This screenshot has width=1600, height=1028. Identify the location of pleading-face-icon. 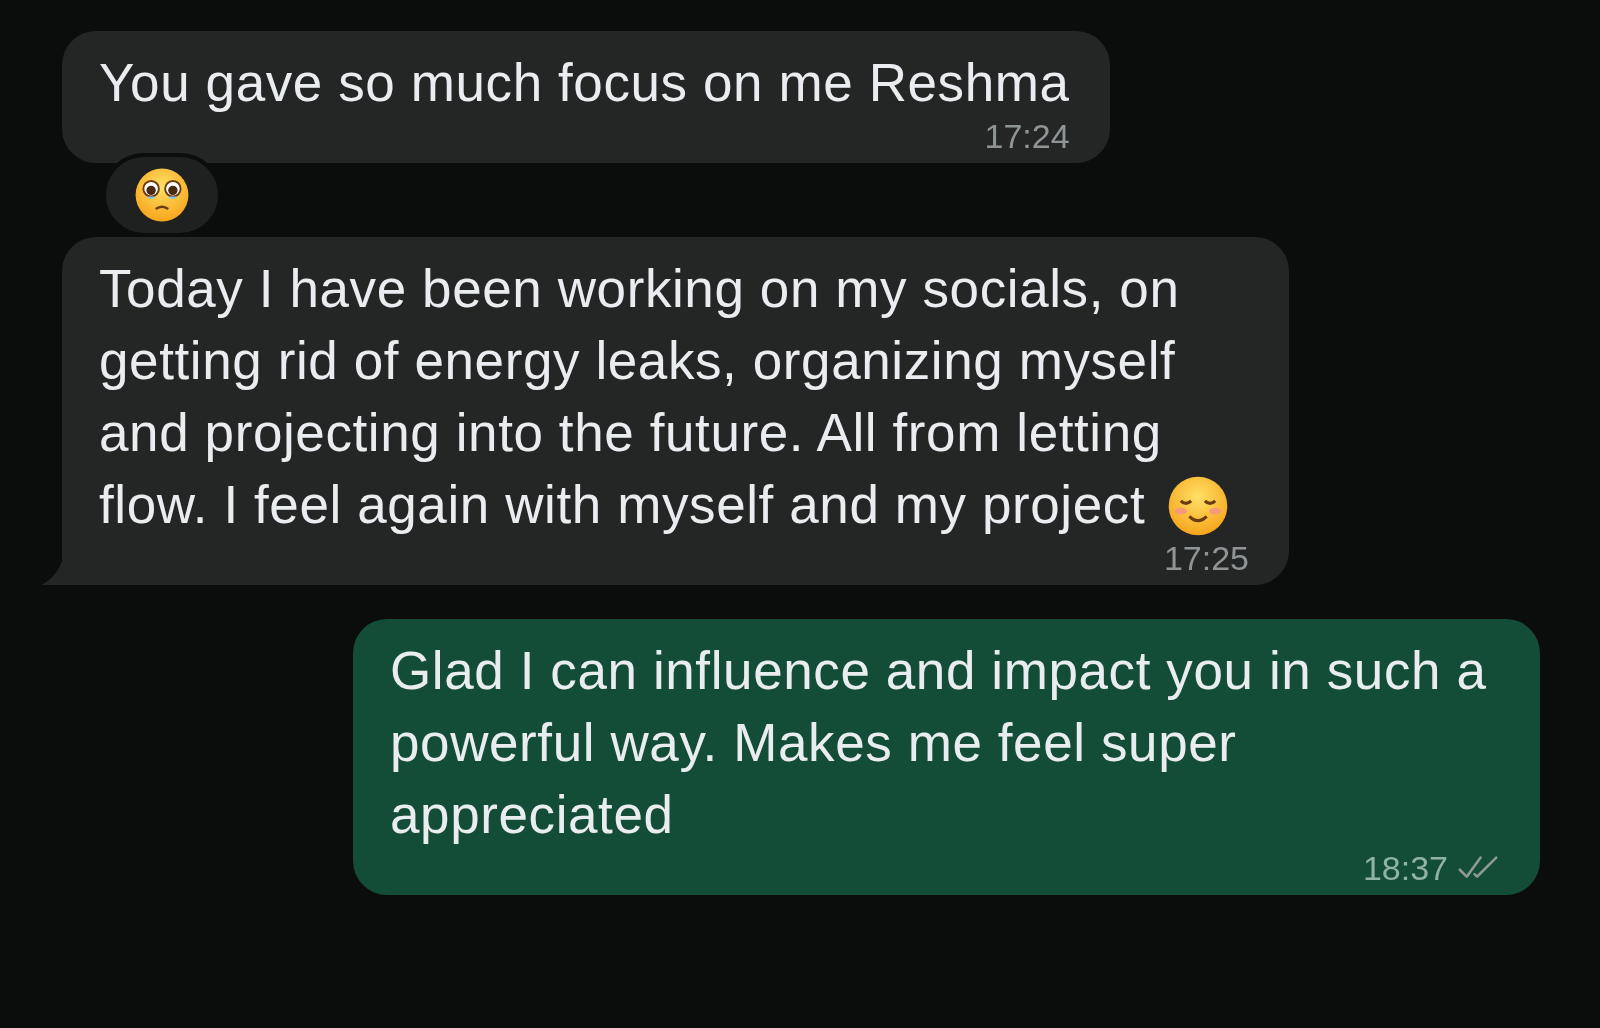
(162, 195).